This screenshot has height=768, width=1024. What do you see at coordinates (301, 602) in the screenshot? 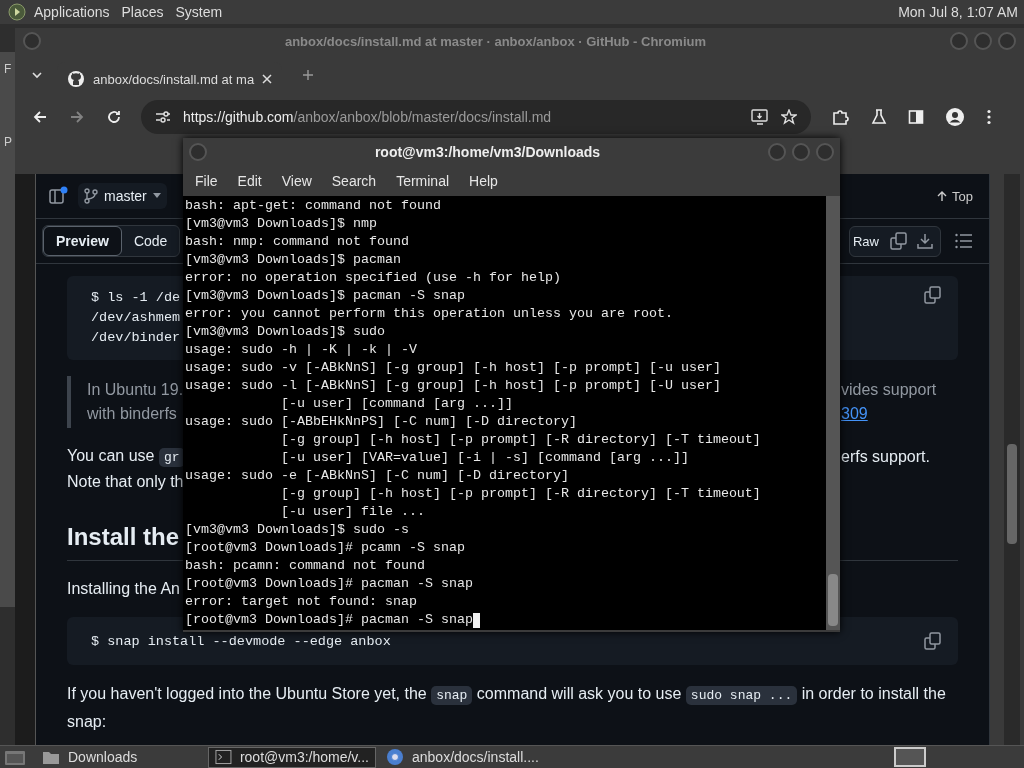
I see `terminal-line: error: target not found: snap` at bounding box center [301, 602].